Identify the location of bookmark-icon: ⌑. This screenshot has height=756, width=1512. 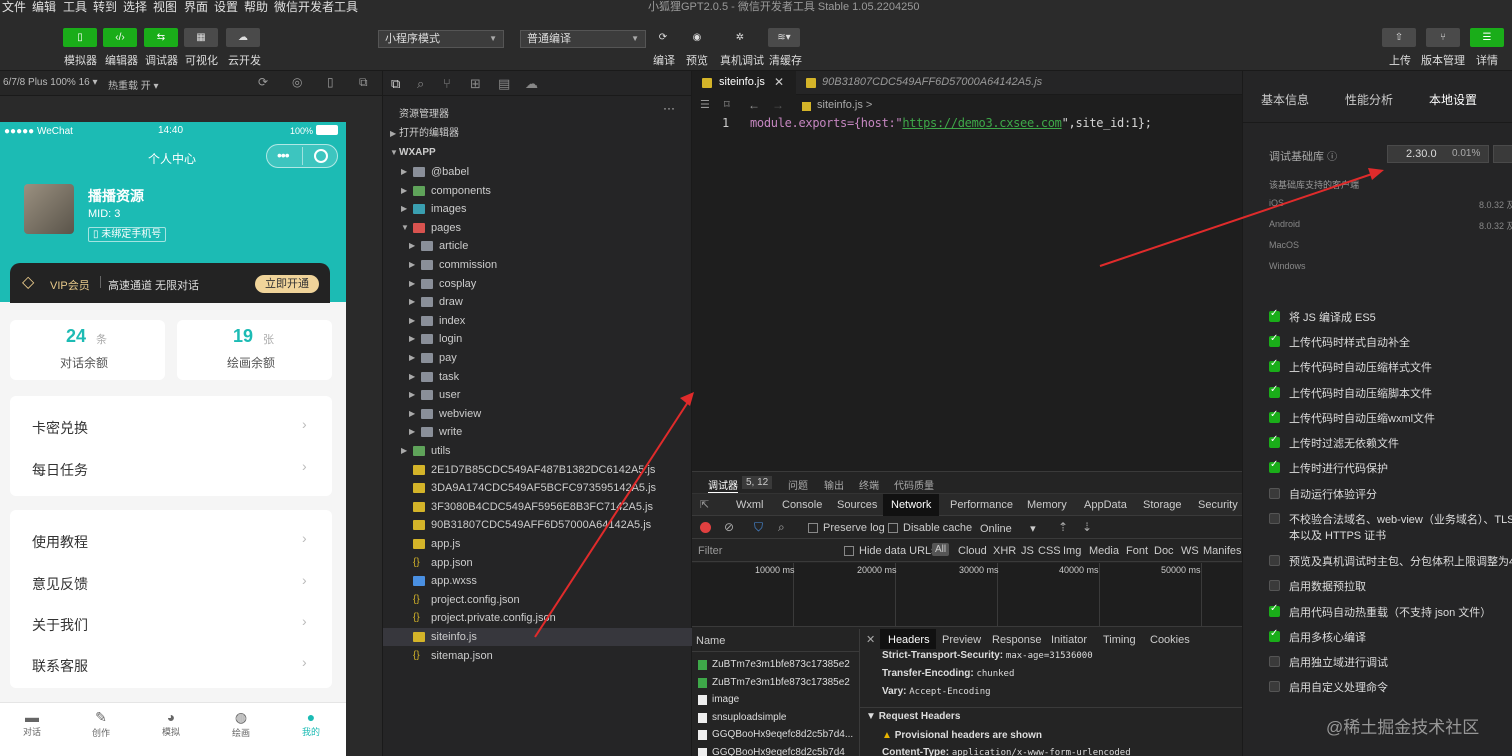
(727, 104).